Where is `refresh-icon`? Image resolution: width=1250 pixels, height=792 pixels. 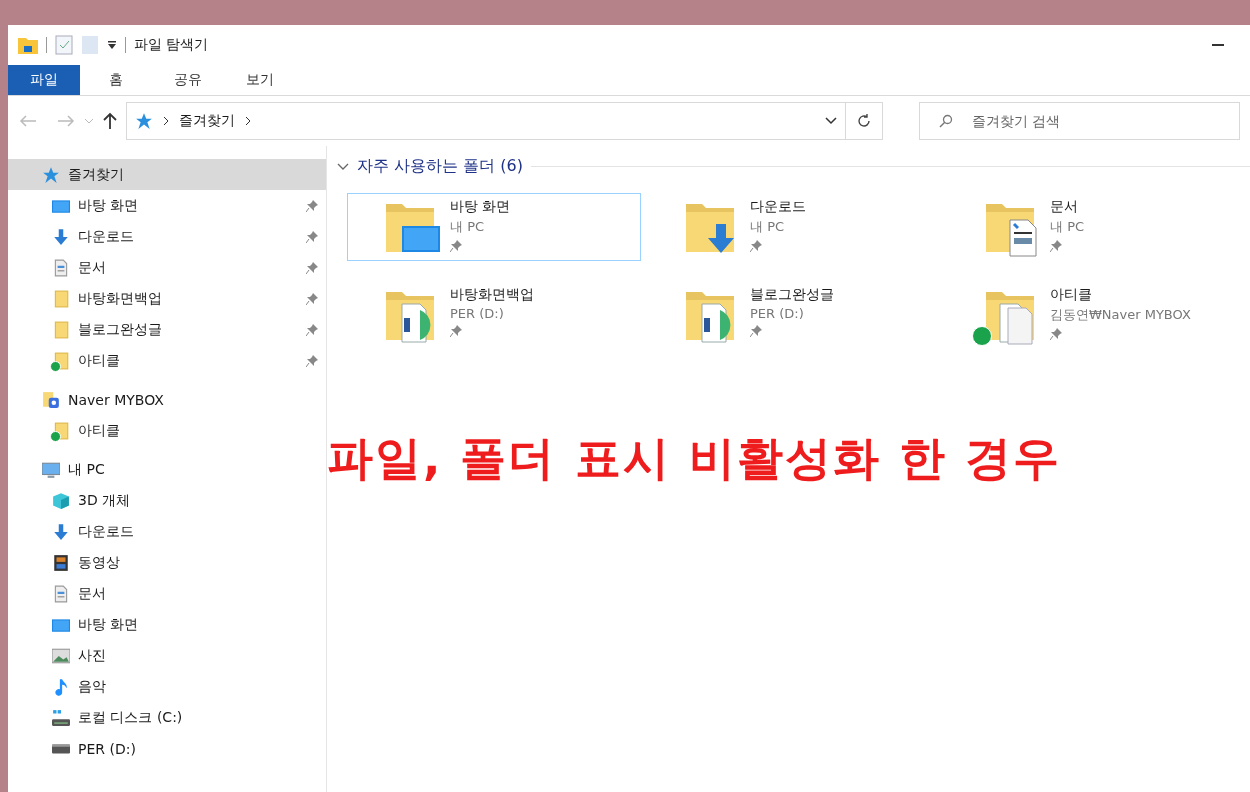 refresh-icon is located at coordinates (864, 121).